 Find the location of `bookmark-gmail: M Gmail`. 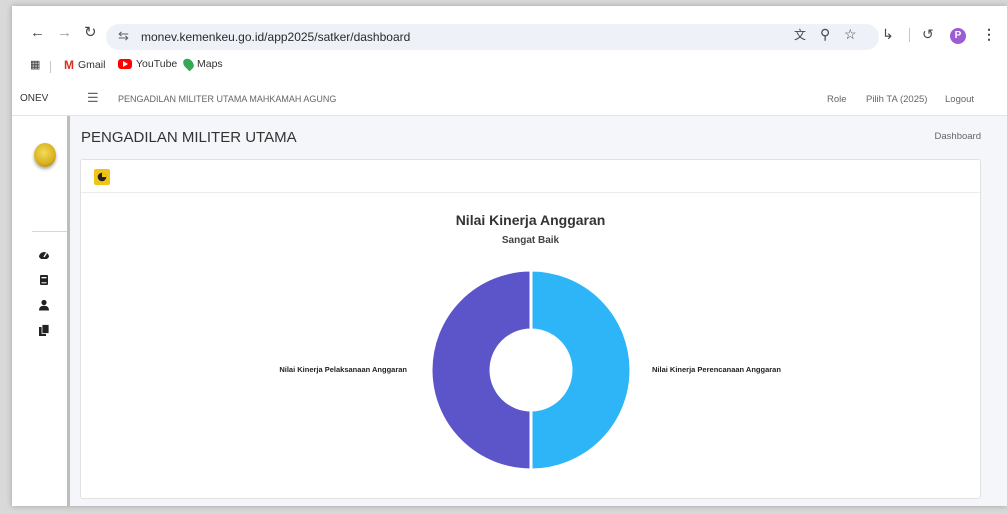

bookmark-gmail: M Gmail is located at coordinates (84, 65).